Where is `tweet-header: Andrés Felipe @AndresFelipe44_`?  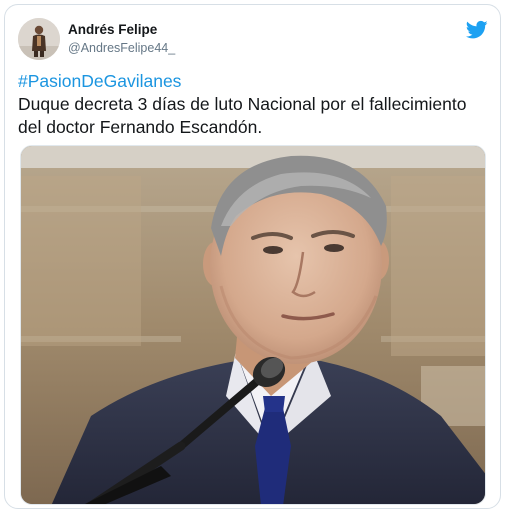 tweet-header: Andrés Felipe @AndresFelipe44_ is located at coordinates (253, 39).